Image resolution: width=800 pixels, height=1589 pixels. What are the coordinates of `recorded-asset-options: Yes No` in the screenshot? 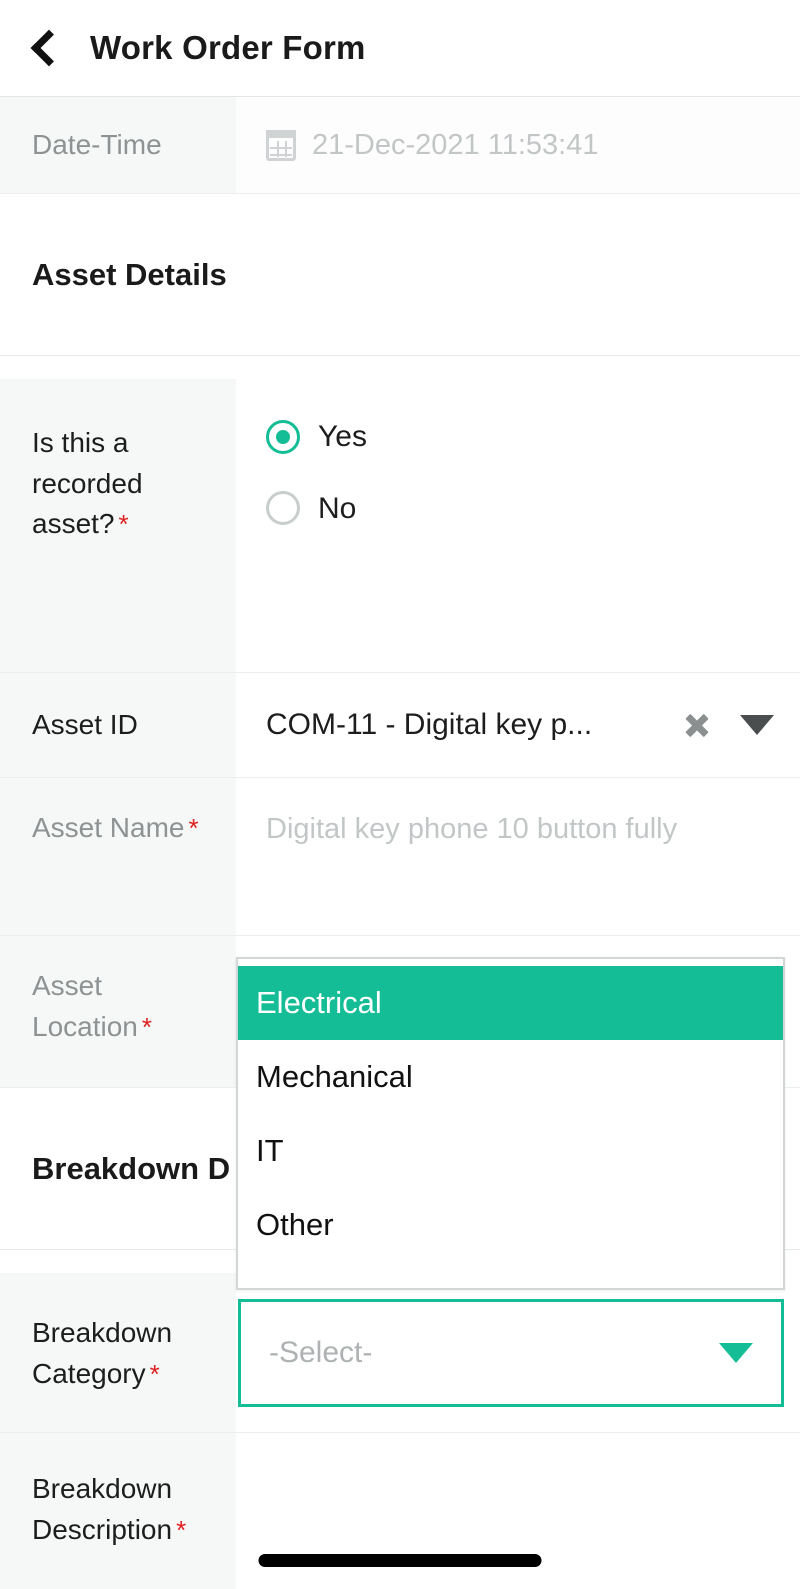 It's located at (518, 525).